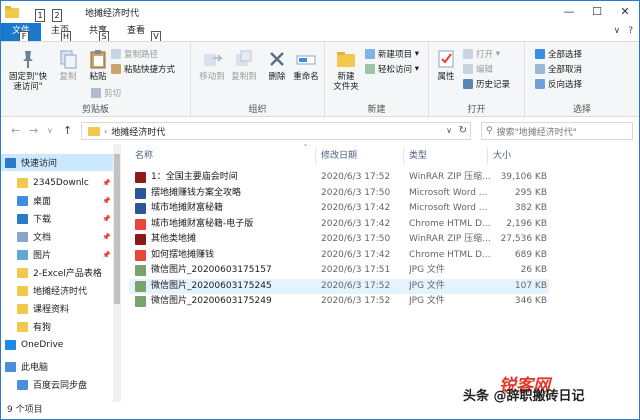  Describe the element at coordinates (134, 54) in the screenshot. I see `copy-path-button: 复制路径` at that location.